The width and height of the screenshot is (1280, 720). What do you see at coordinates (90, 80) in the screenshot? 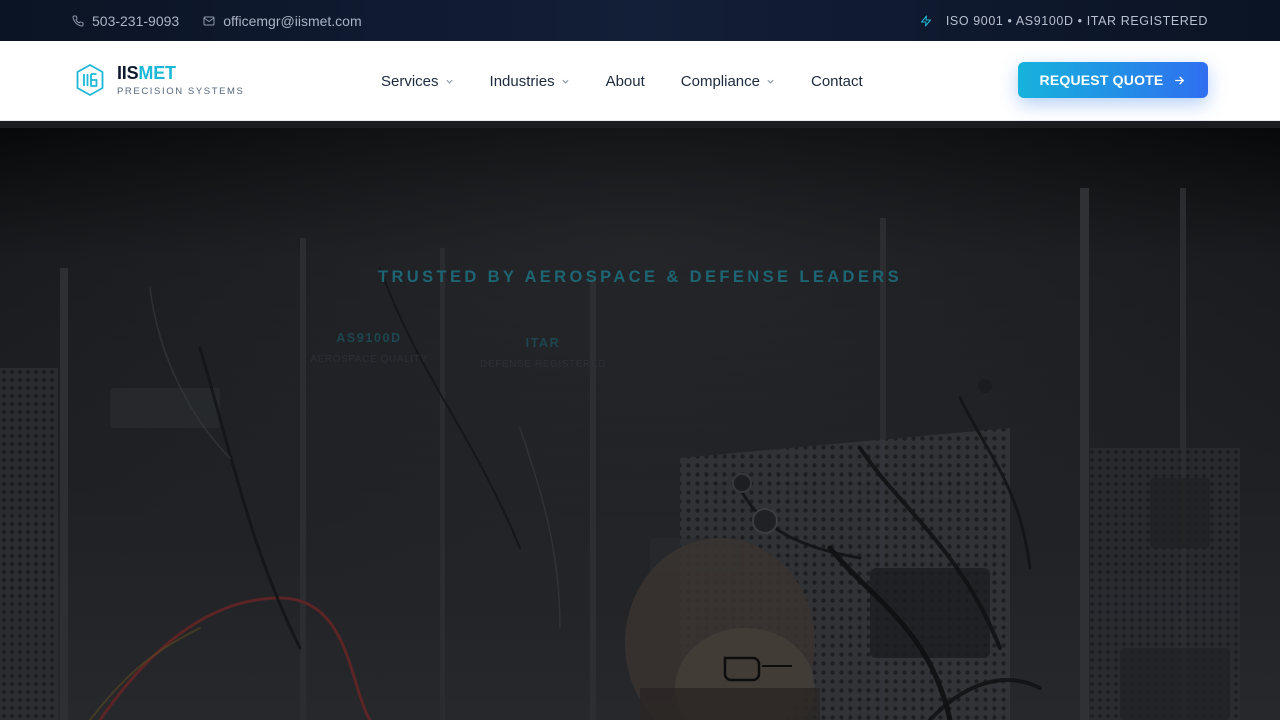
I see `logo-hexagon-icon` at bounding box center [90, 80].